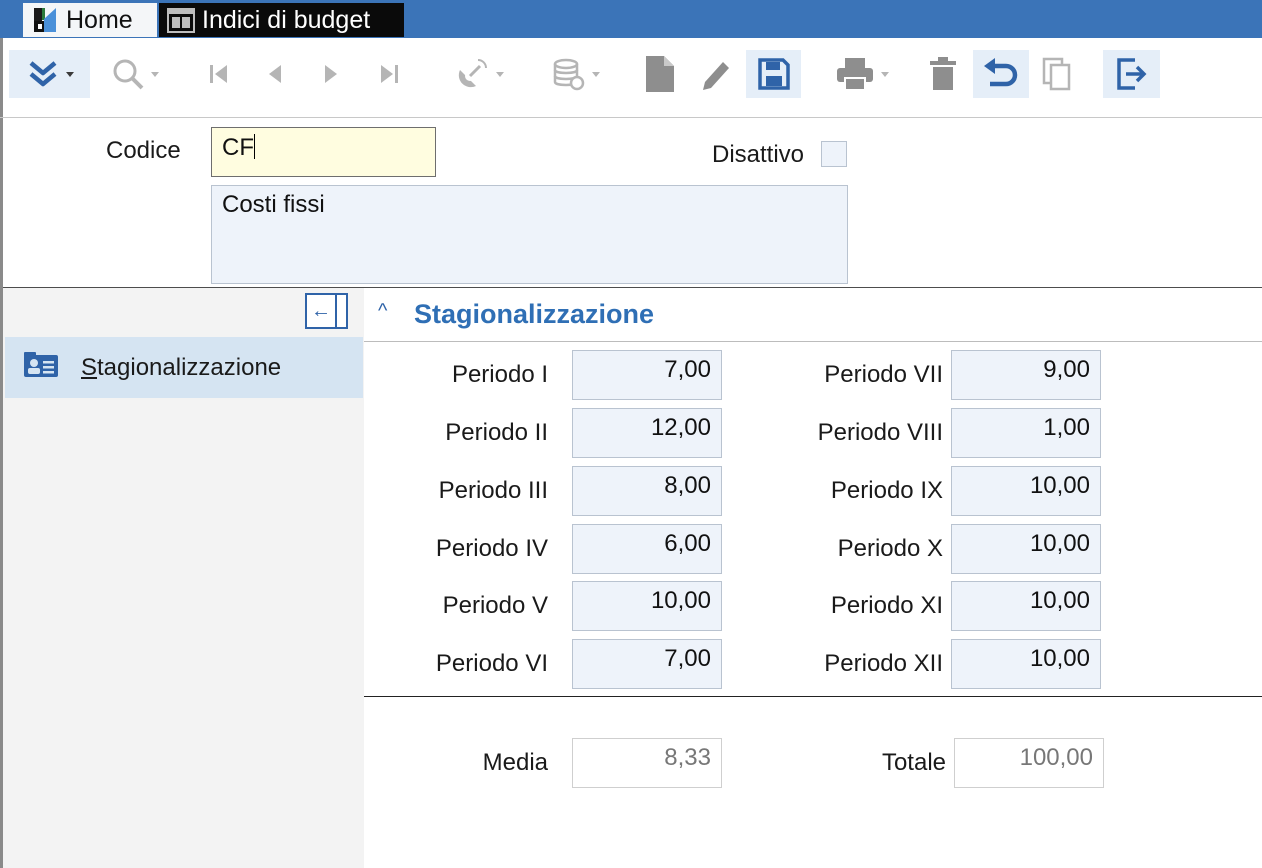 The height and width of the screenshot is (868, 1262). What do you see at coordinates (758, 154) in the screenshot?
I see `disattivo-label: Disattivo` at bounding box center [758, 154].